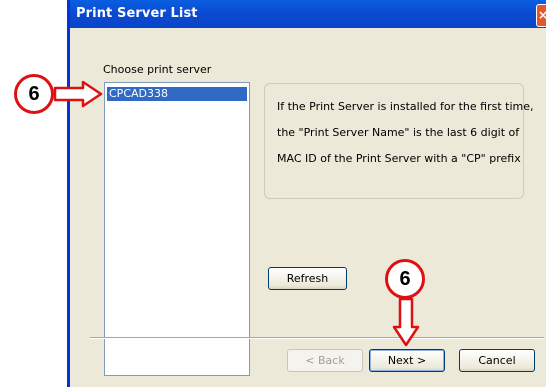 This screenshot has width=546, height=387. I want to click on list-item-cpcad338: CPCAD338, so click(177, 94).